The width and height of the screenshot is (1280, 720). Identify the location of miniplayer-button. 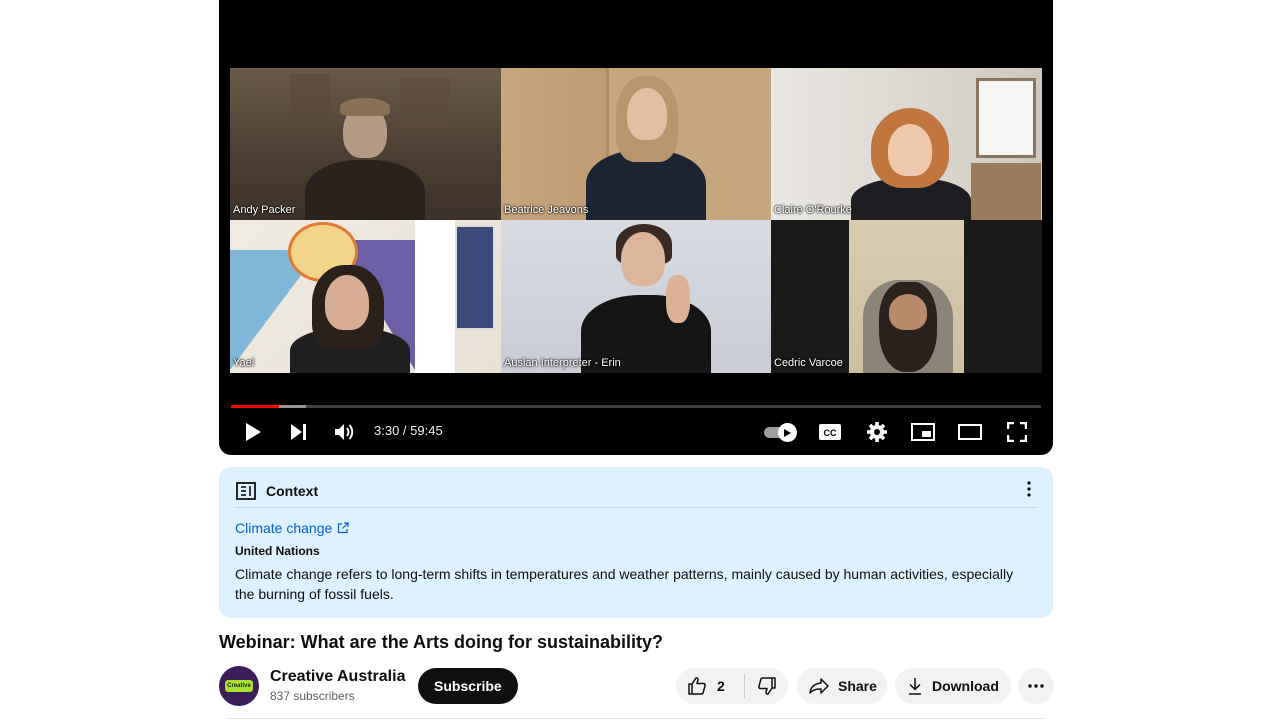
(923, 432).